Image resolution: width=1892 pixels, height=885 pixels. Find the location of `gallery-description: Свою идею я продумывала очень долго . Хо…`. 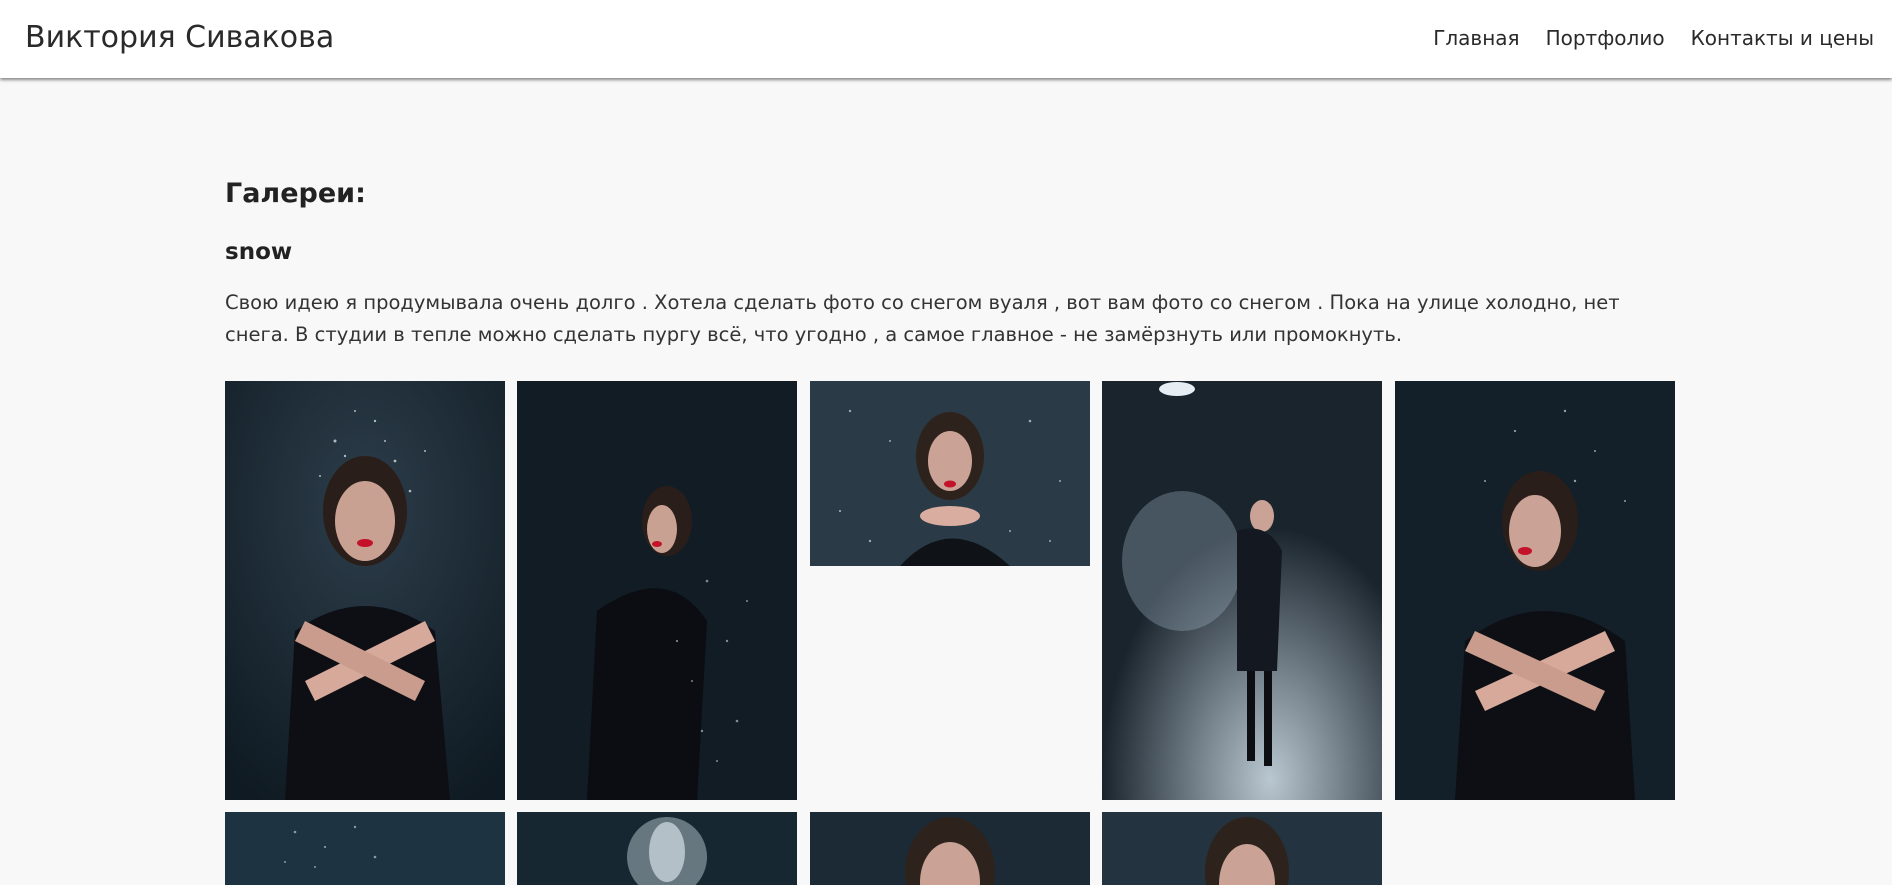

gallery-description: Свою идею я продумывала очень долго . Хо… is located at coordinates (922, 318).